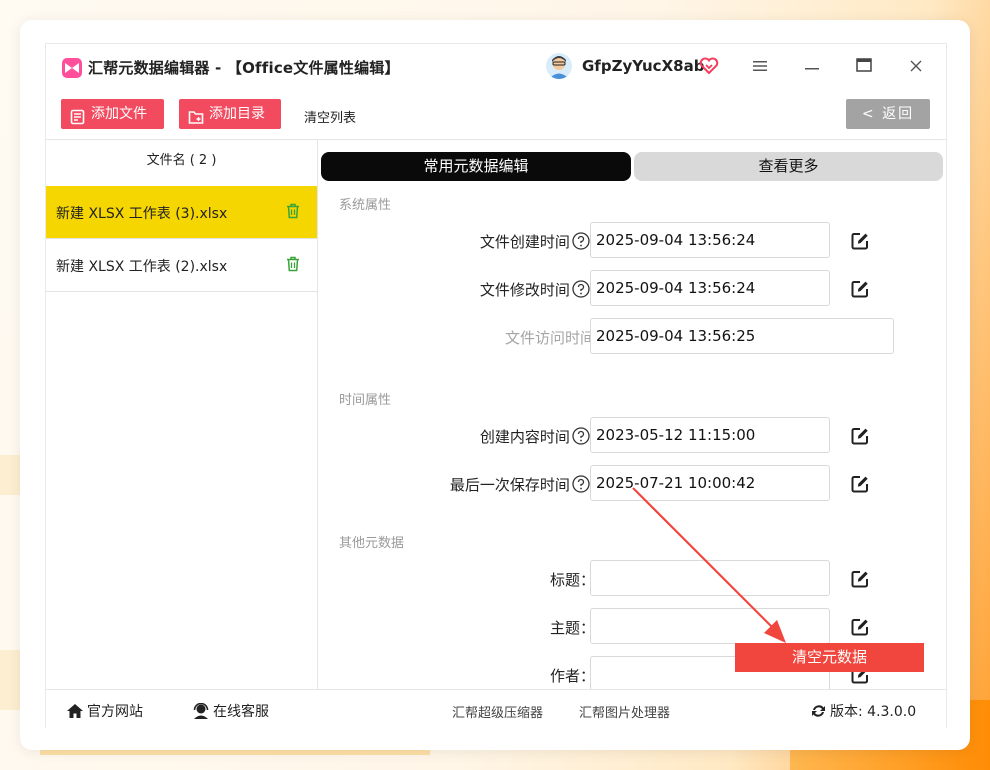 This screenshot has width=990, height=770. I want to click on last-saved-field: 2025-07-21 10:00:42, so click(710, 483).